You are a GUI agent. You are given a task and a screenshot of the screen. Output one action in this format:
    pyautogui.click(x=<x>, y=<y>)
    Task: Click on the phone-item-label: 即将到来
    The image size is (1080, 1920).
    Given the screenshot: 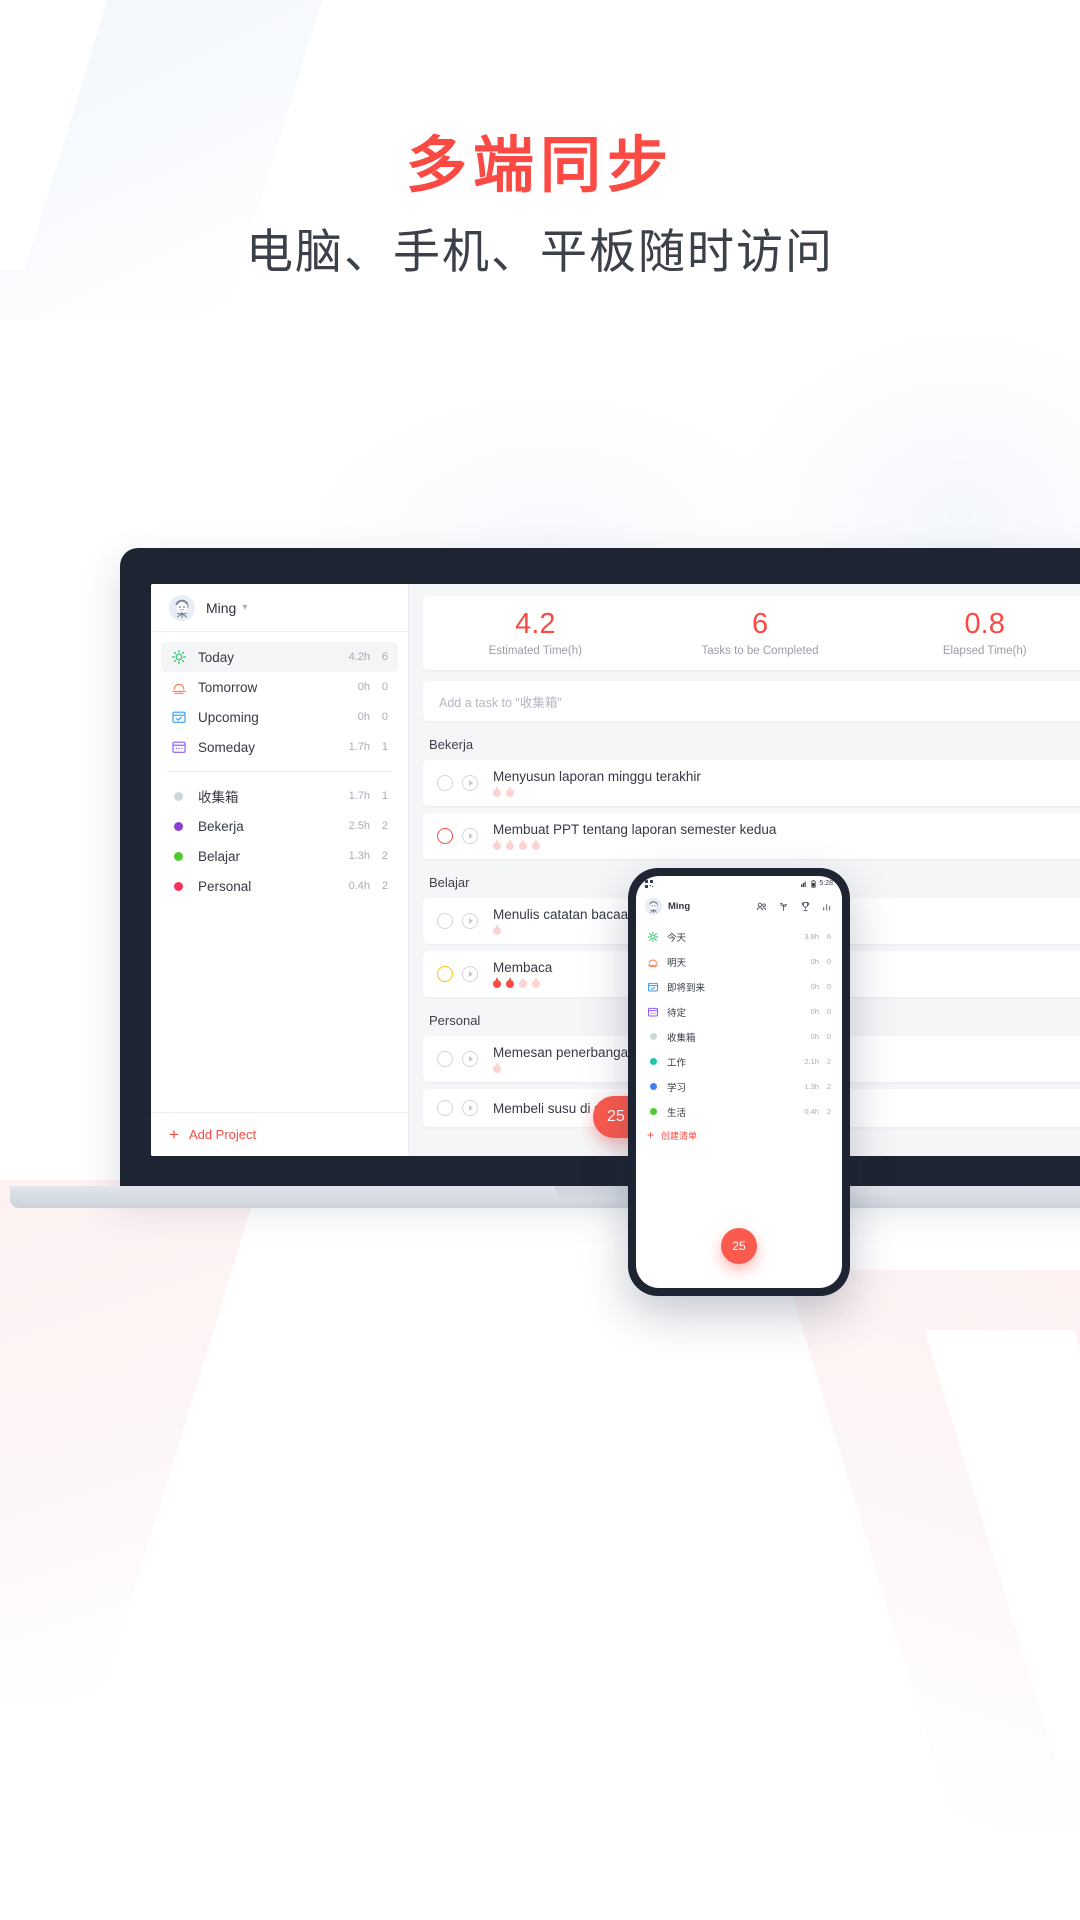 What is the action you would take?
    pyautogui.click(x=686, y=988)
    